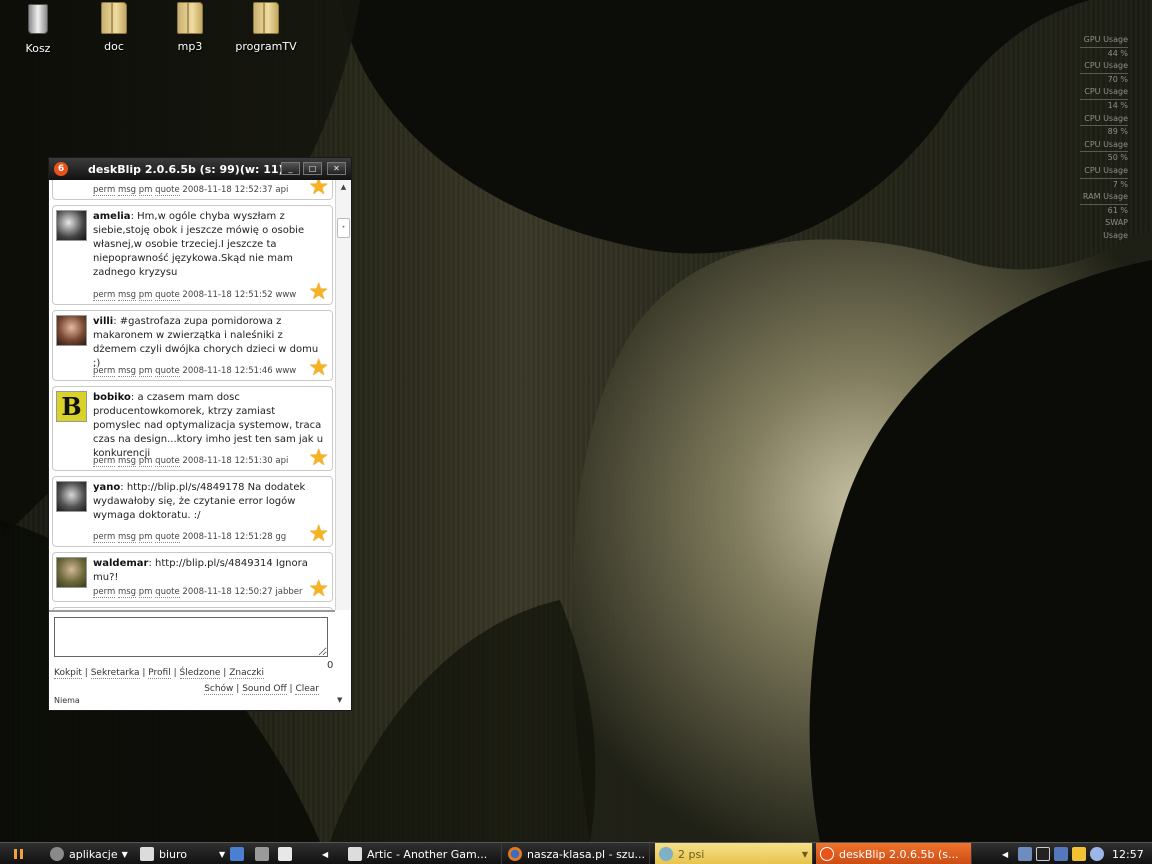  I want to click on monitor-value: 70 %, so click(1104, 79).